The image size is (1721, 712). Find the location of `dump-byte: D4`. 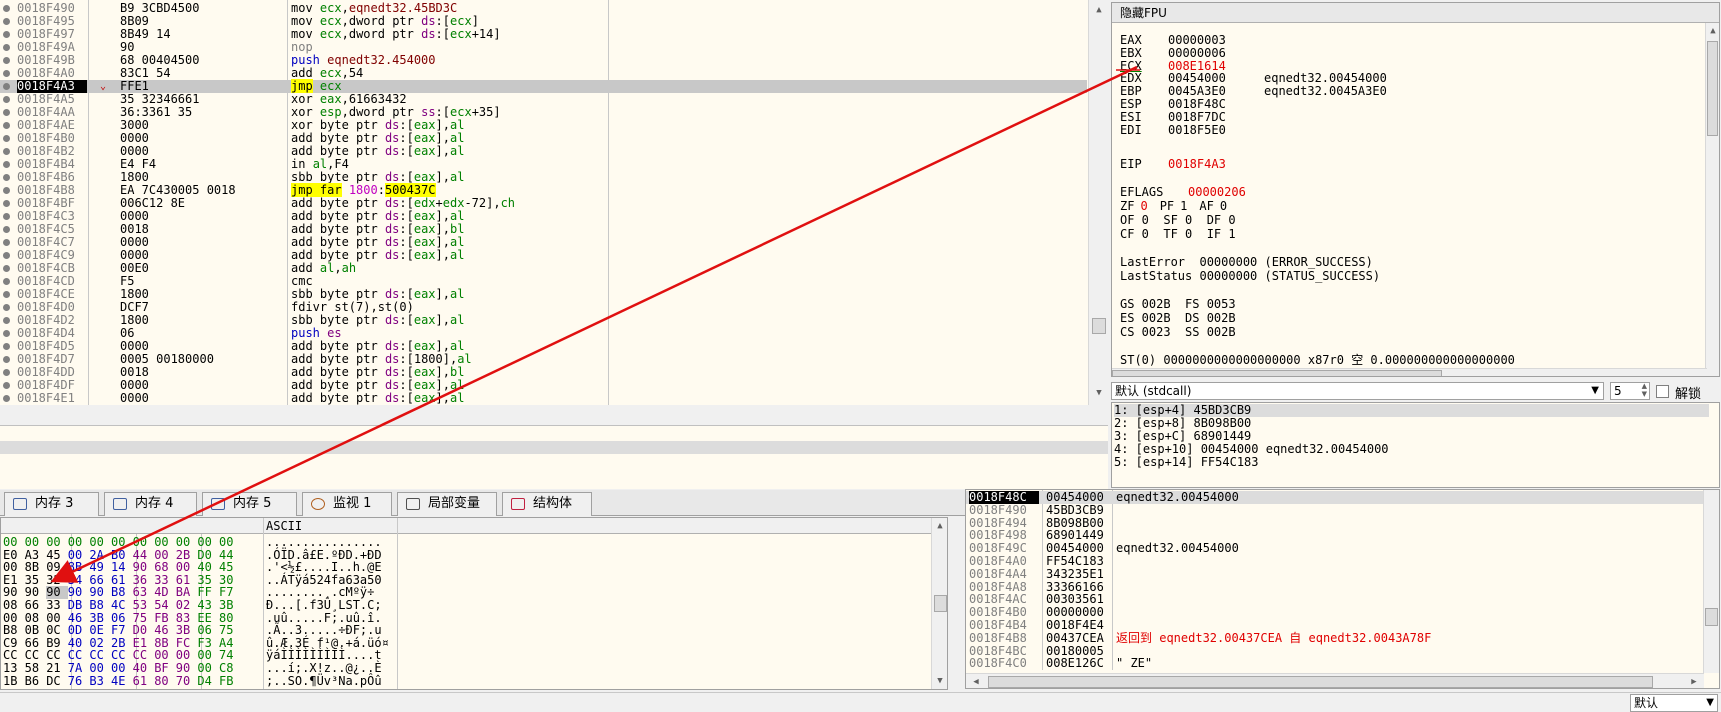

dump-byte: D4 is located at coordinates (208, 681).